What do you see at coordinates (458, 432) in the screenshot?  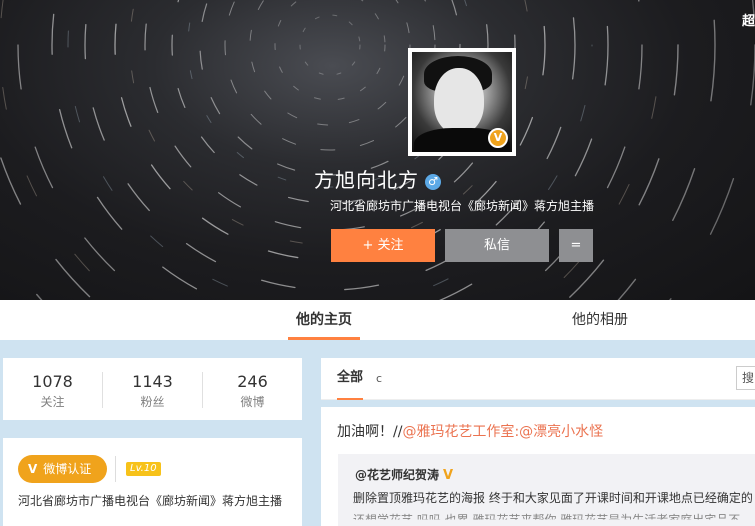 I see `post-mention-link: @雅玛花艺工作室` at bounding box center [458, 432].